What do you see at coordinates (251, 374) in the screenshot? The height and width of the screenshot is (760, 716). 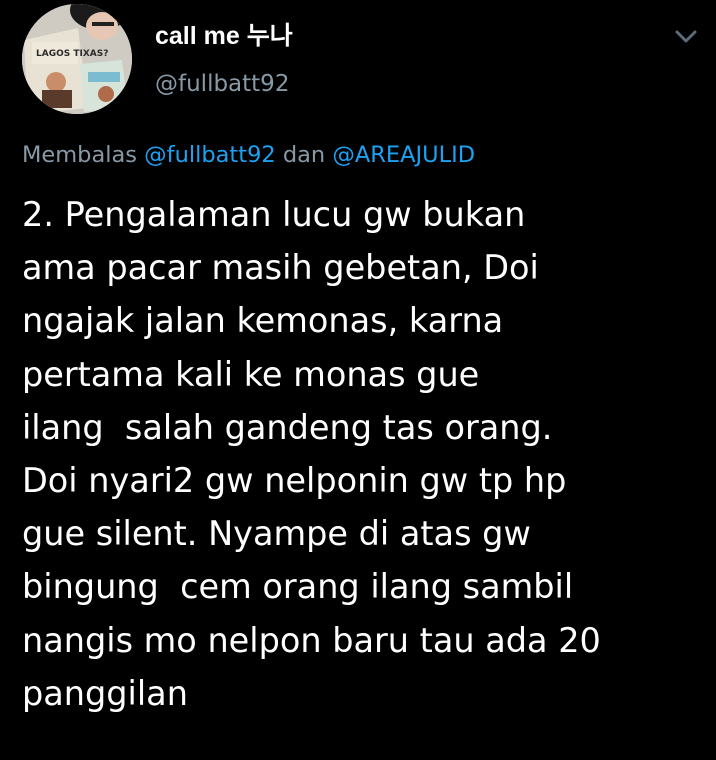 I see `tweet-text-line: pertama kali ke monas gue` at bounding box center [251, 374].